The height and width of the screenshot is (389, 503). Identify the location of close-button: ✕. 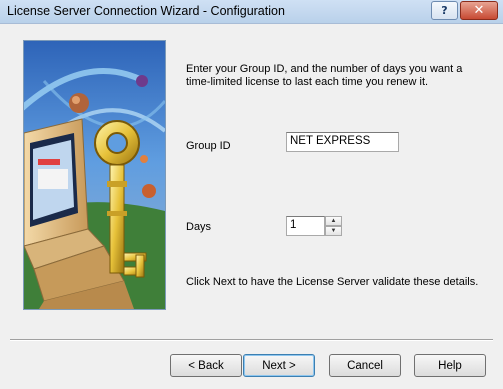
(479, 10).